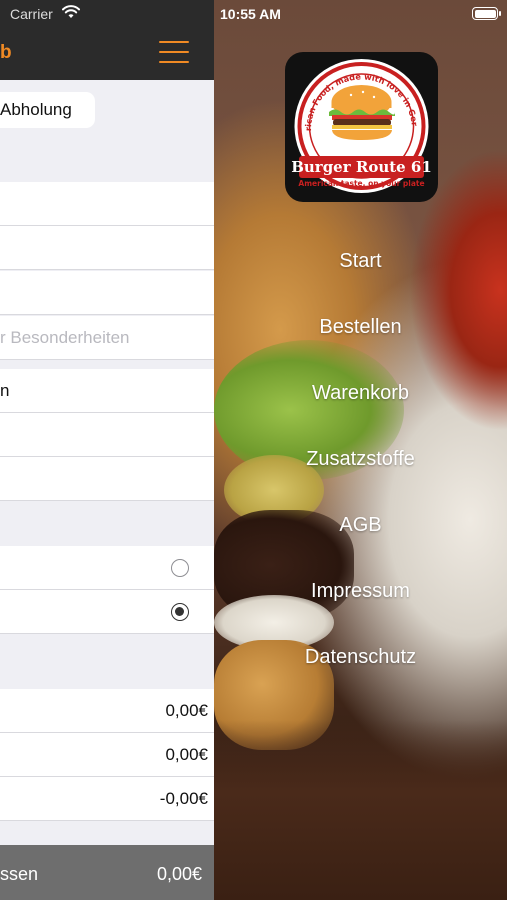 This screenshot has width=507, height=900. Describe the element at coordinates (360, 525) in the screenshot. I see `menu-item-agb: AGB` at that location.